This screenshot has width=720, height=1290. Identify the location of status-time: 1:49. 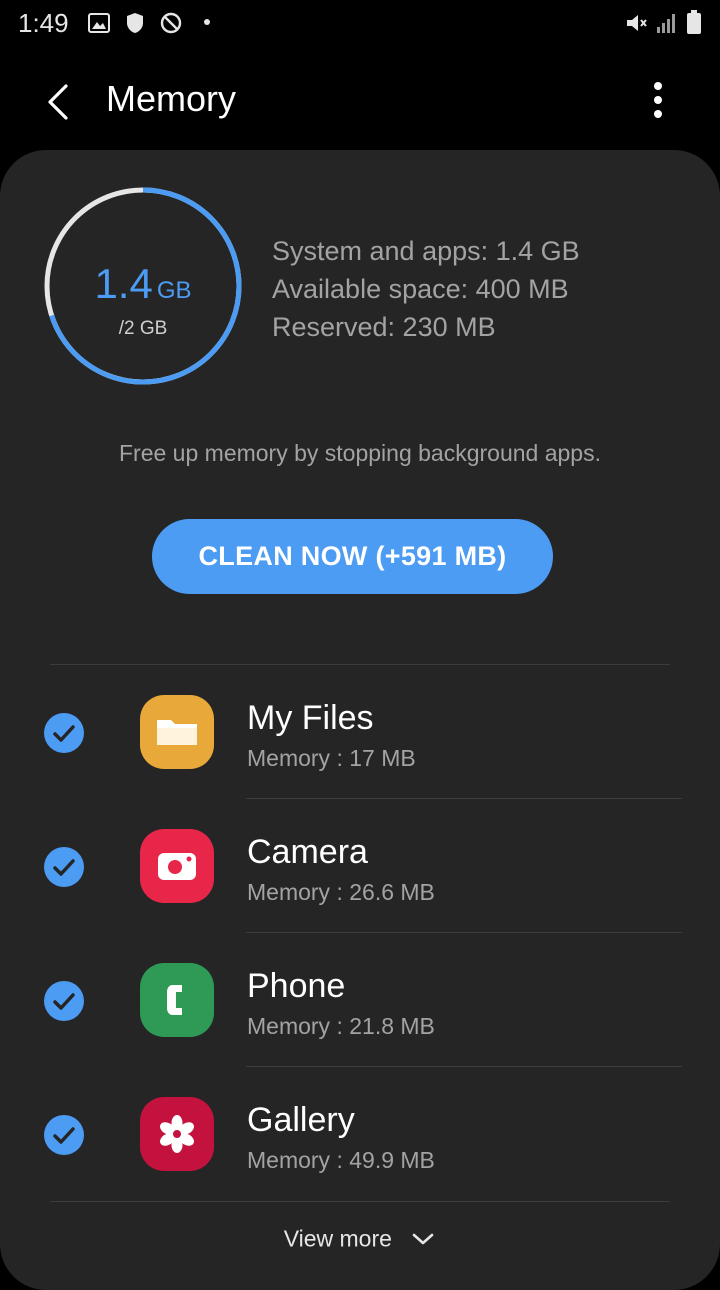
(43, 23).